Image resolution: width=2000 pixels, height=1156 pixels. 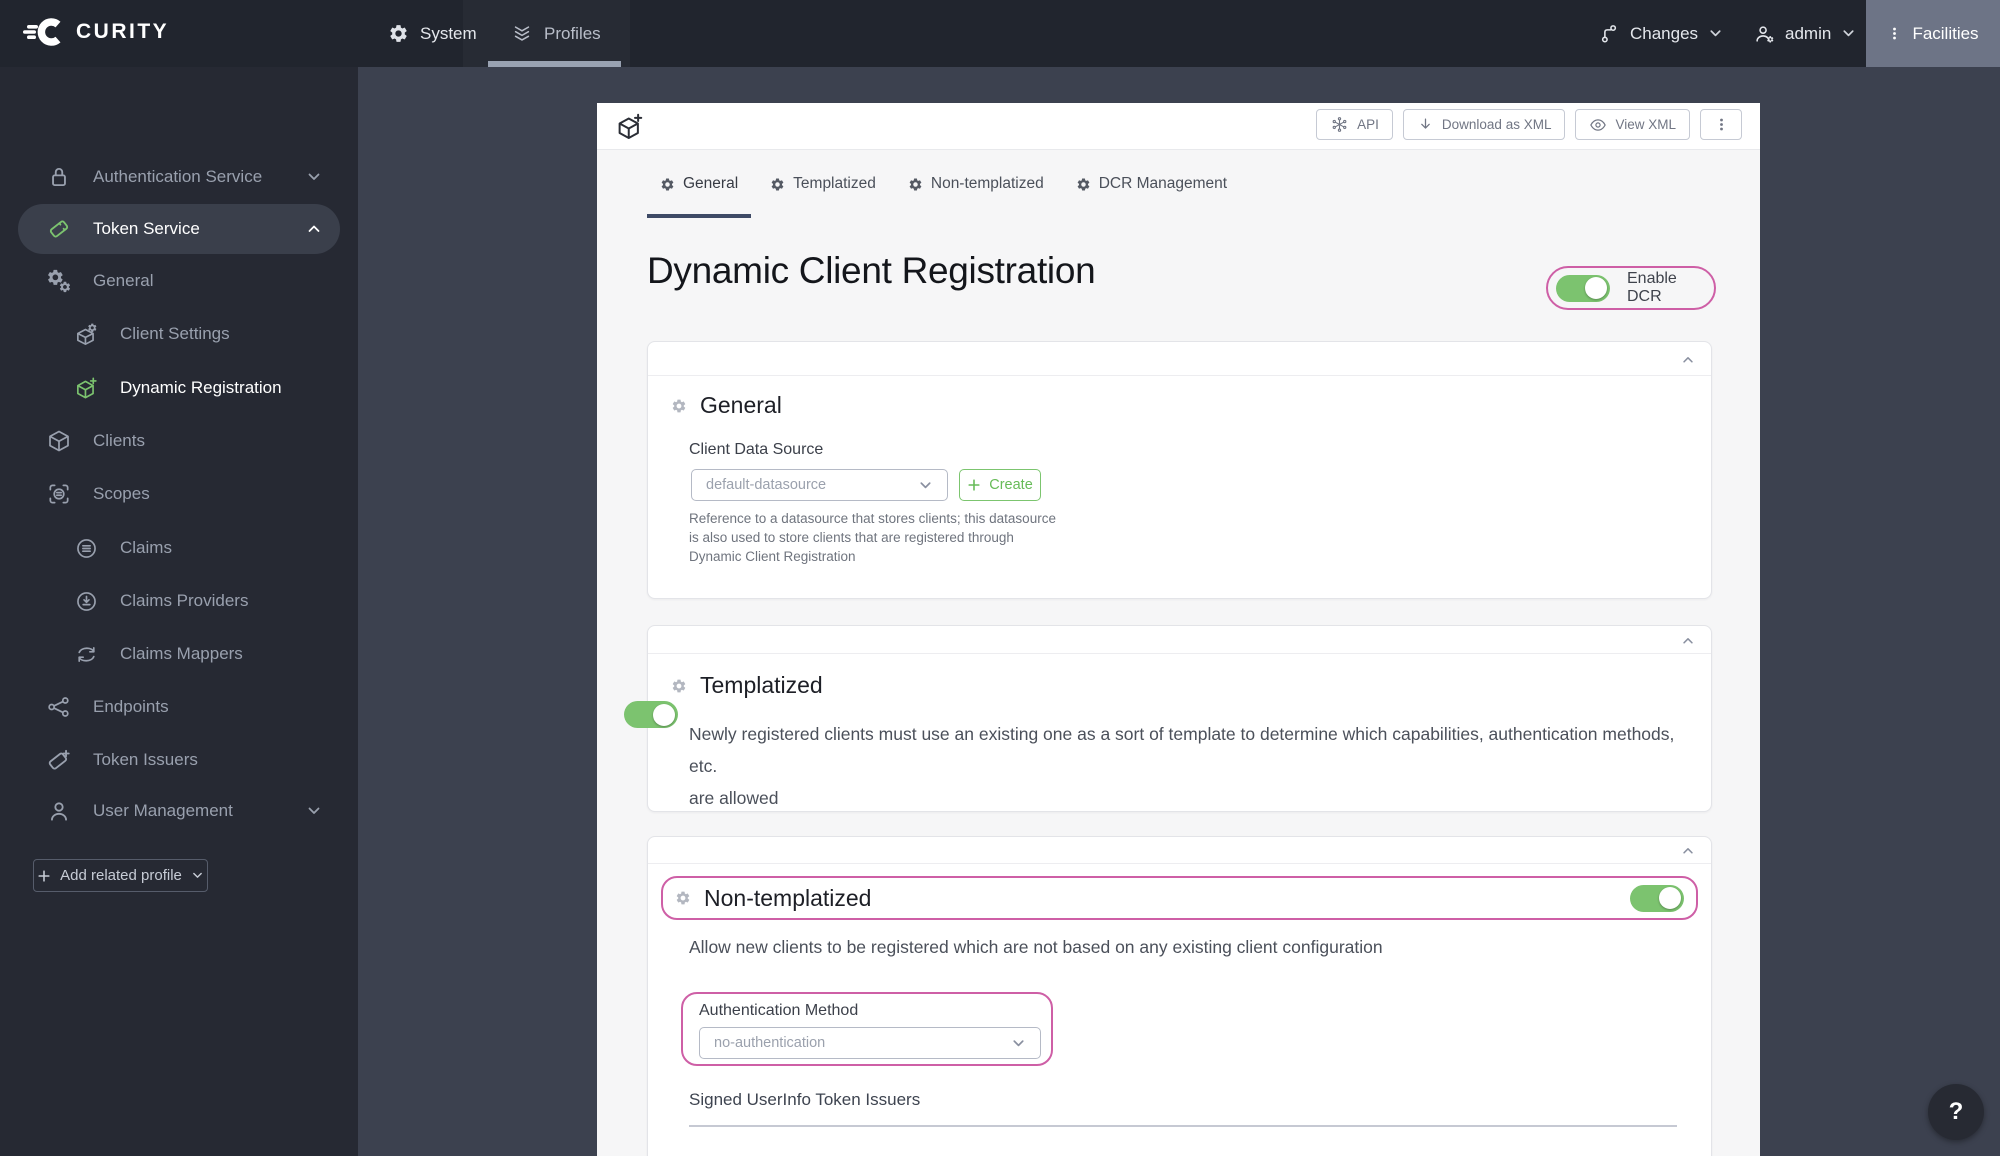 I want to click on sidebar-item-general: General, so click(x=179, y=281).